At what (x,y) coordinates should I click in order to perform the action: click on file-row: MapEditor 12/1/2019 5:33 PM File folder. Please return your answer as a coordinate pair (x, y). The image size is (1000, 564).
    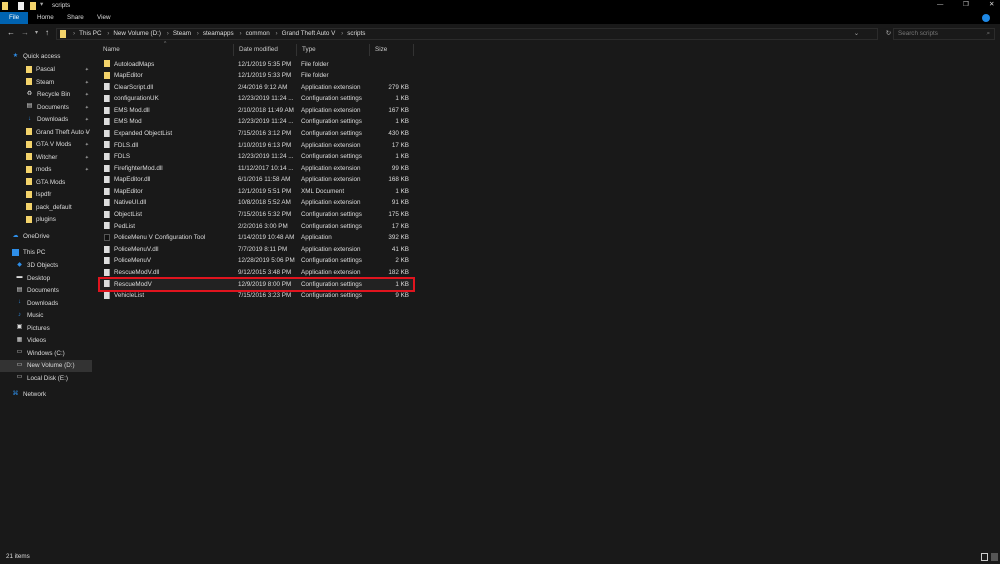
    Looking at the image, I should click on (256, 75).